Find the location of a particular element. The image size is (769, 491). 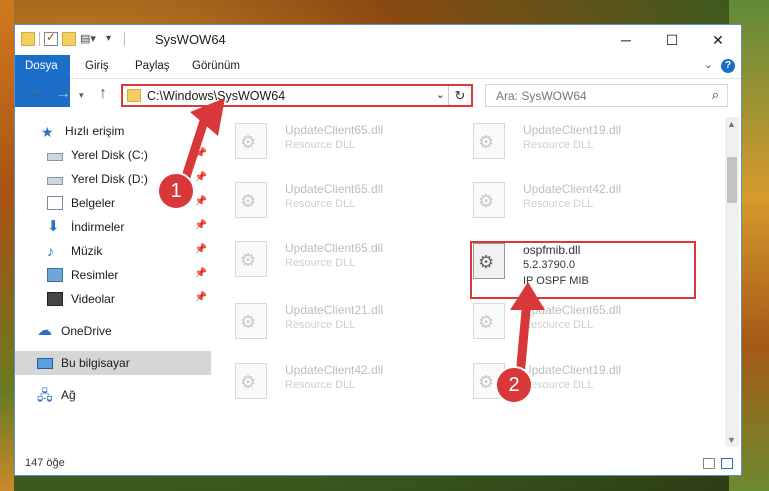

maximize-button: ☐ is located at coordinates (672, 40).